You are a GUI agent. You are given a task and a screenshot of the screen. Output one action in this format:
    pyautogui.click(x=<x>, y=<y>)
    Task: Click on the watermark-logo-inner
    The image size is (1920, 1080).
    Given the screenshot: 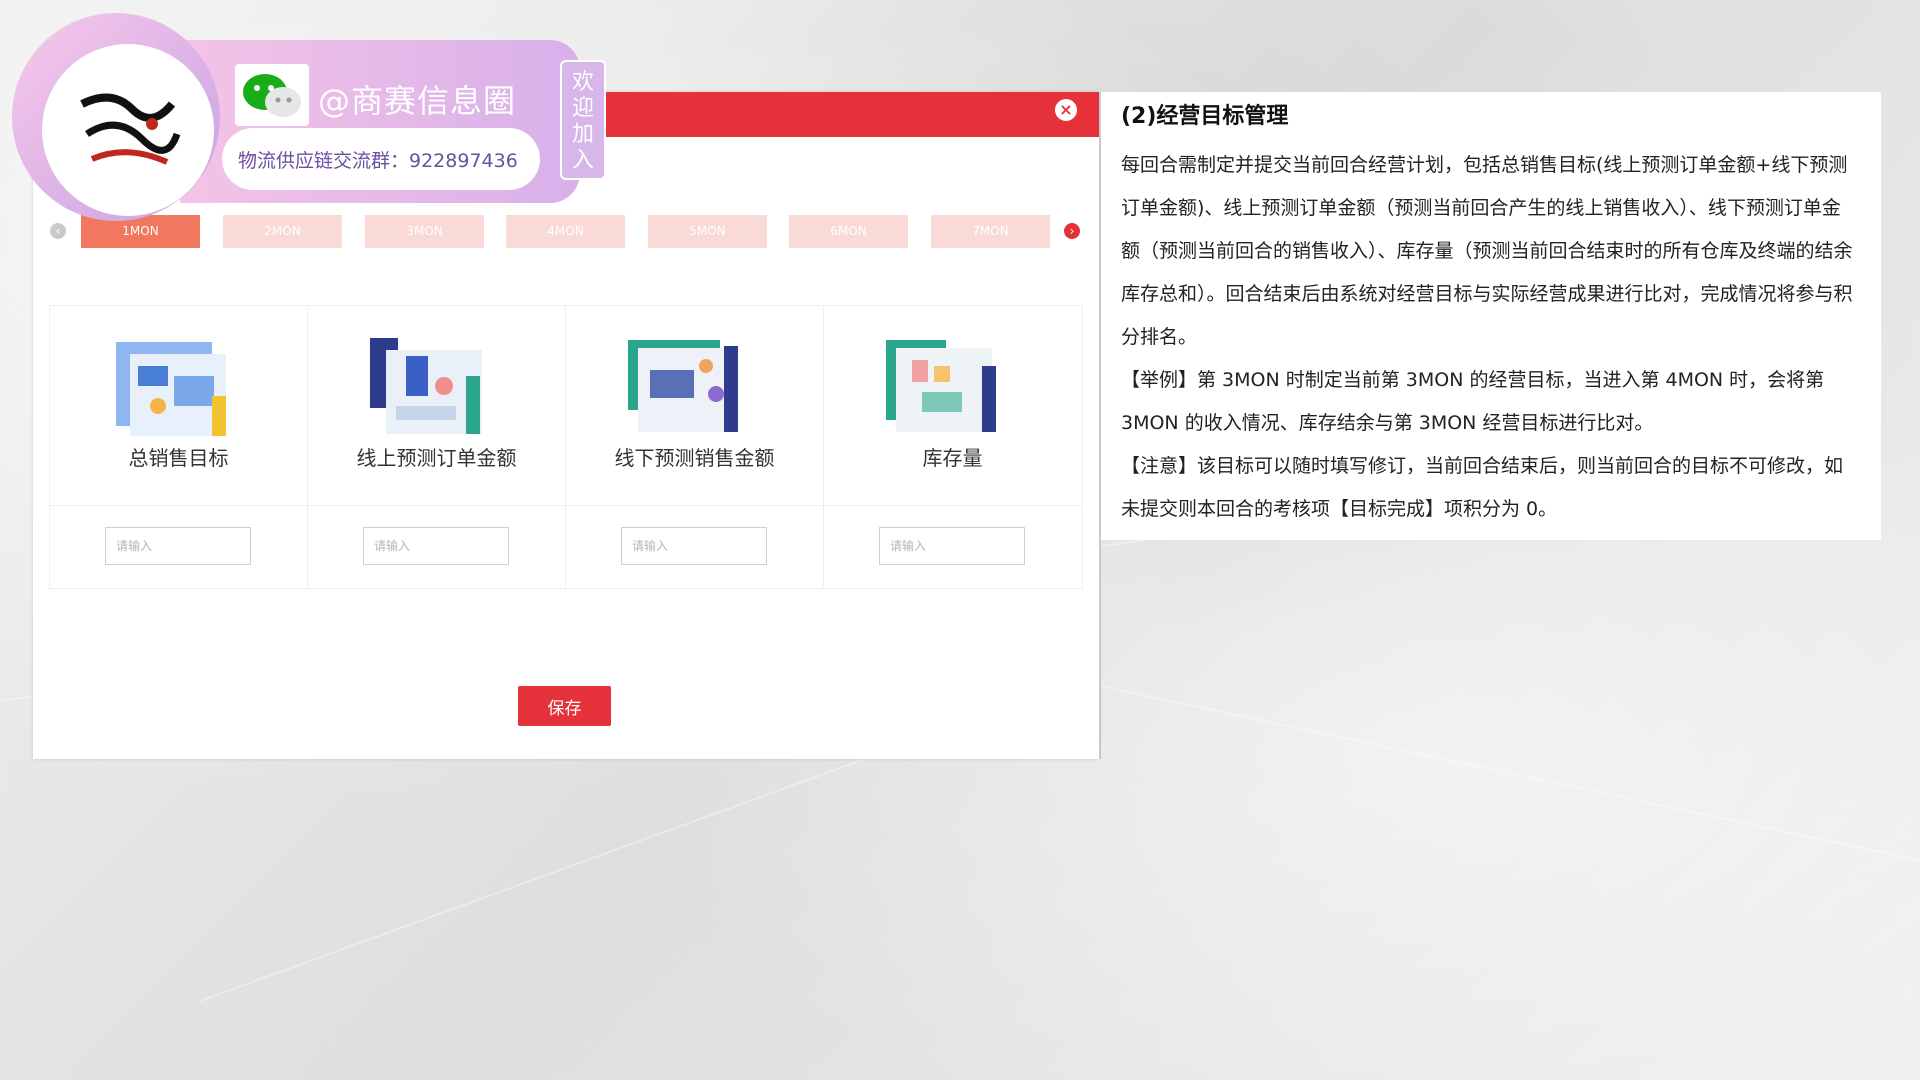 What is the action you would take?
    pyautogui.click(x=128, y=130)
    